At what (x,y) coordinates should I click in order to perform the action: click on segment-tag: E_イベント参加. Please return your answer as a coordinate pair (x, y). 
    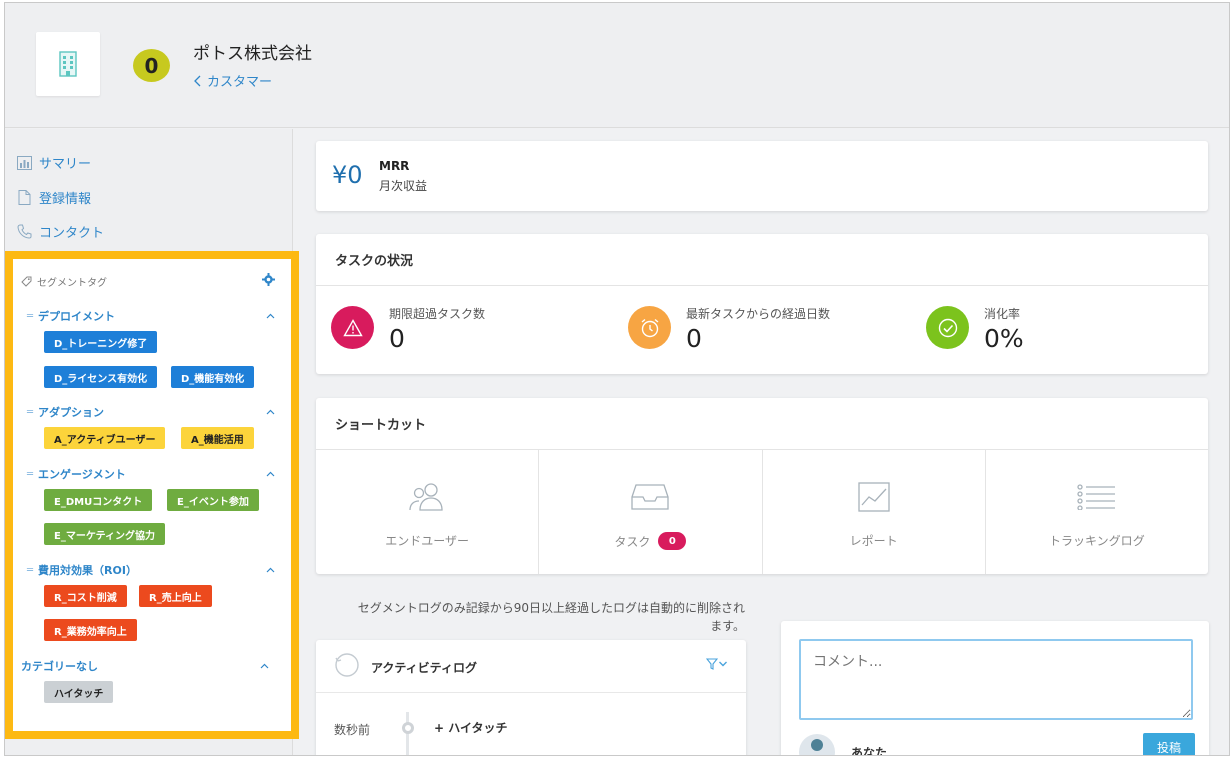
    Looking at the image, I should click on (213, 500).